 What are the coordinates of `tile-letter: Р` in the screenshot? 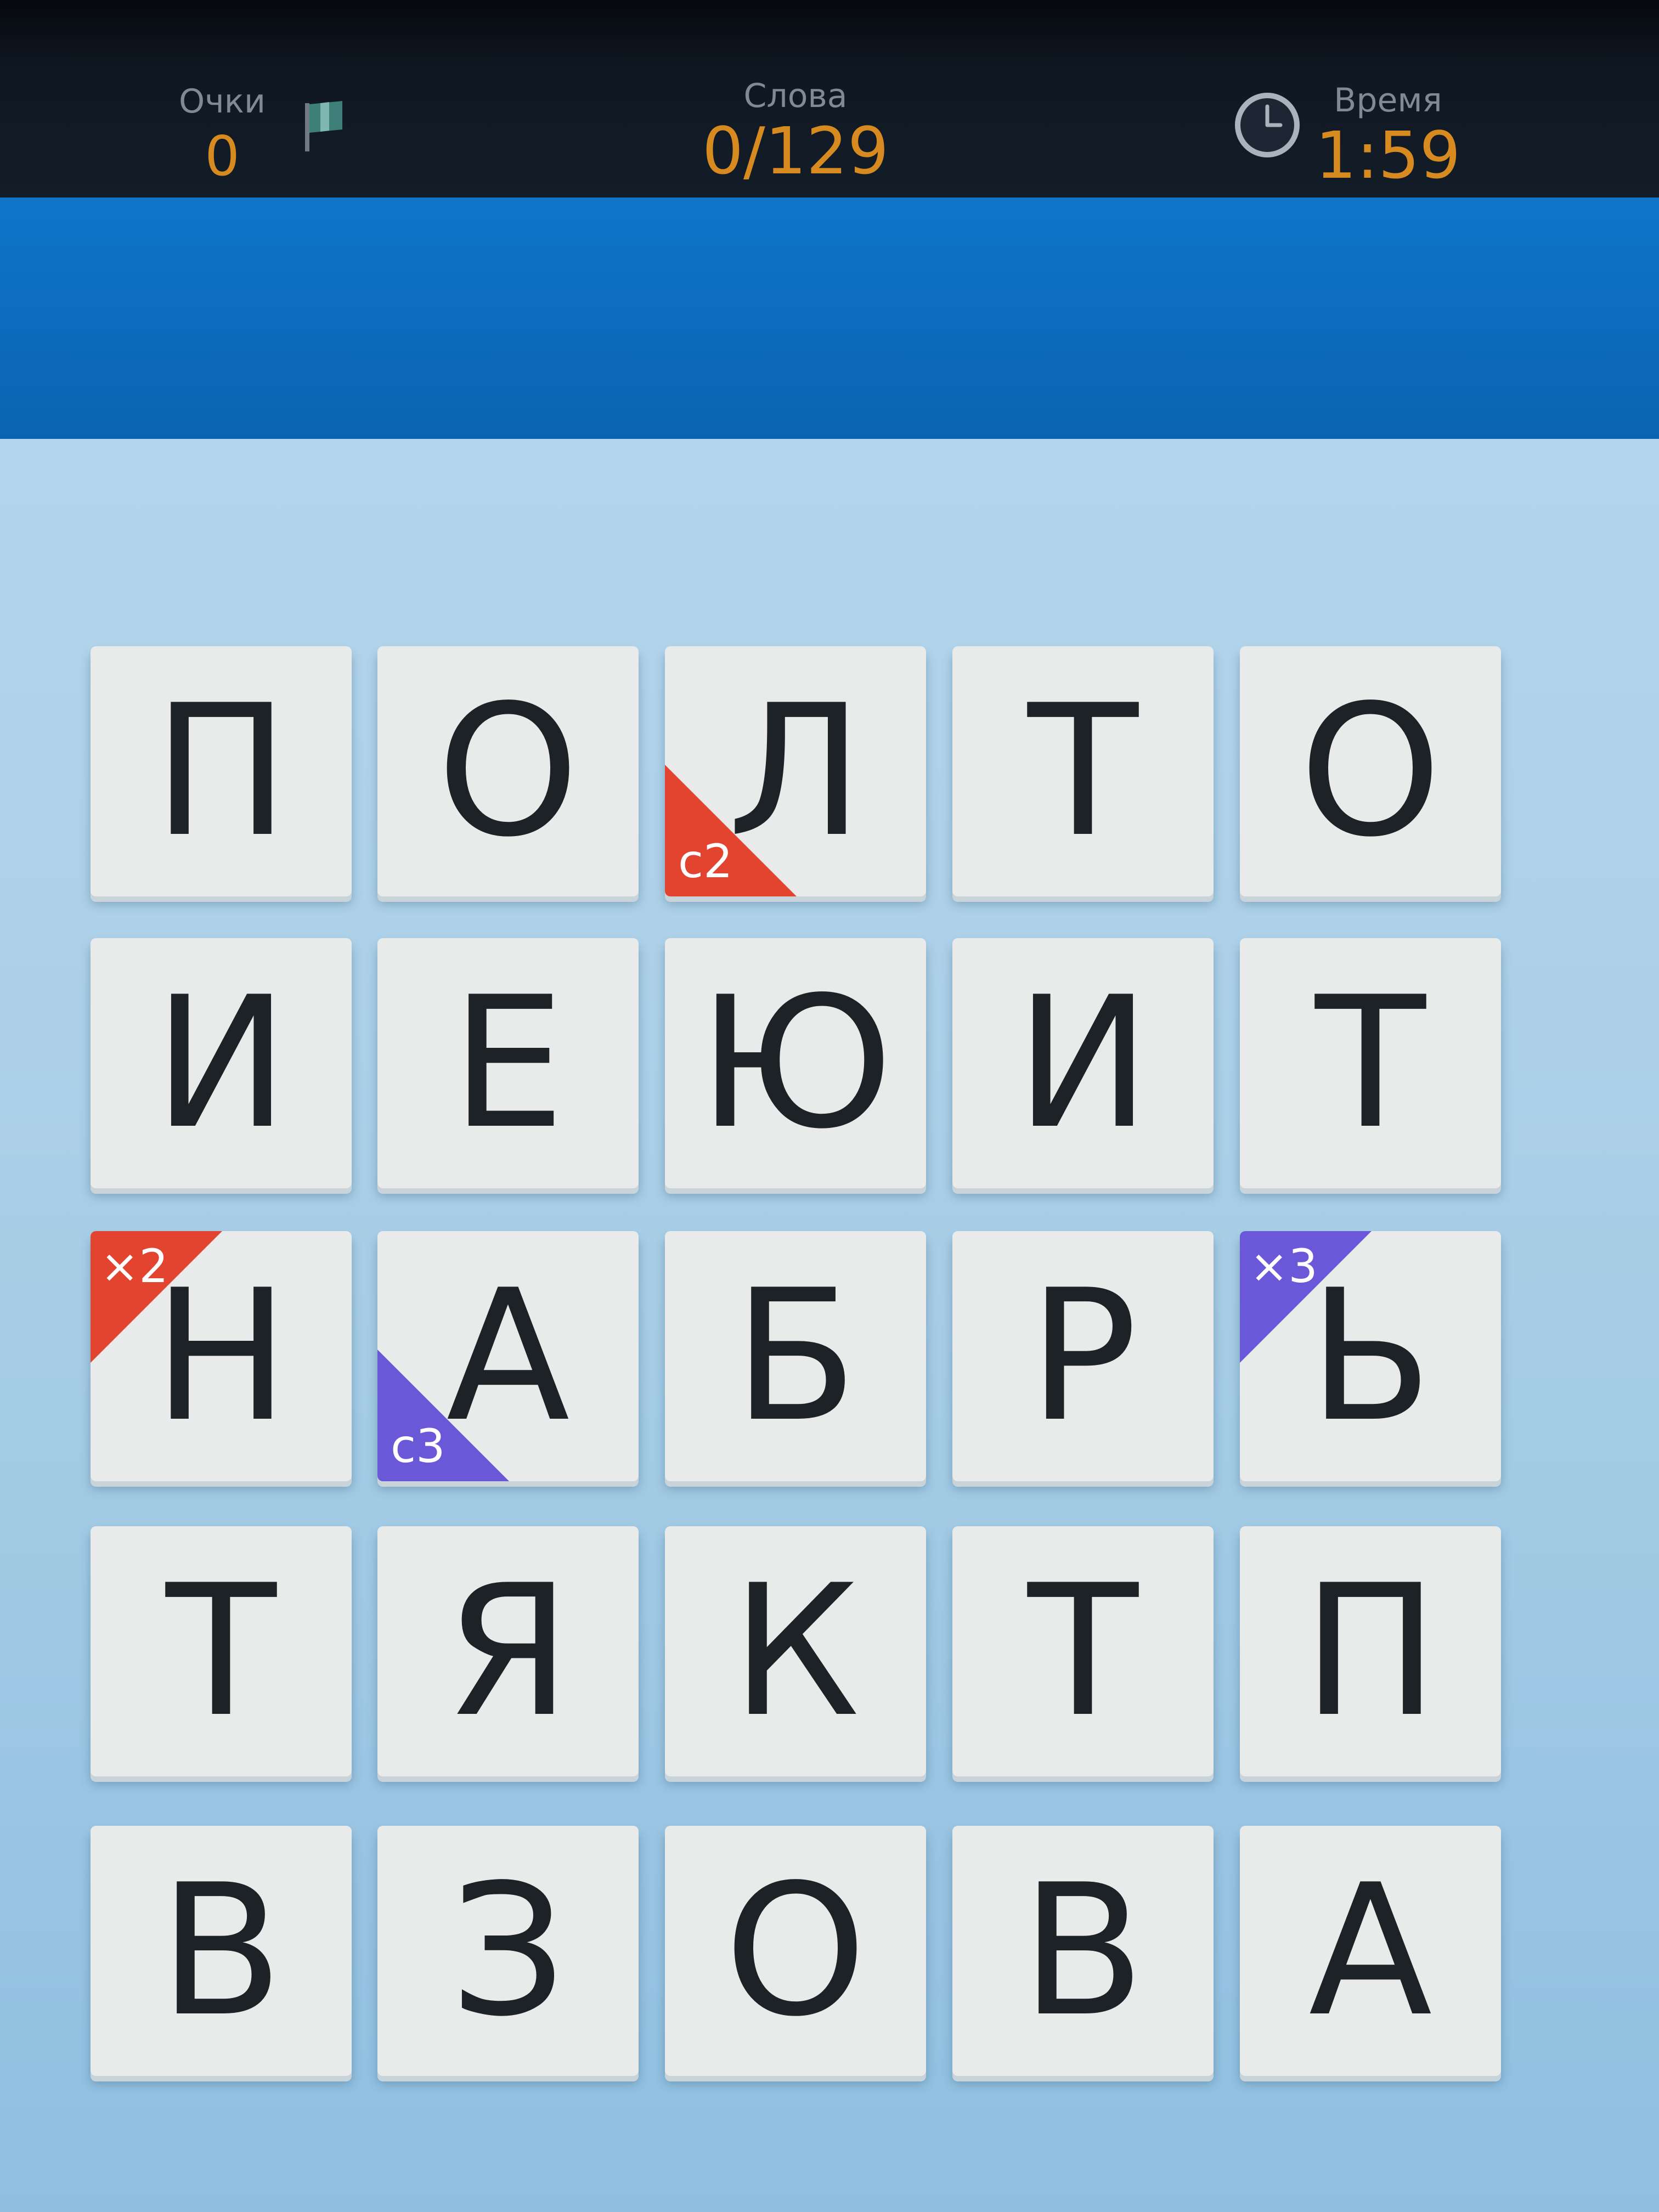 It's located at (1083, 1356).